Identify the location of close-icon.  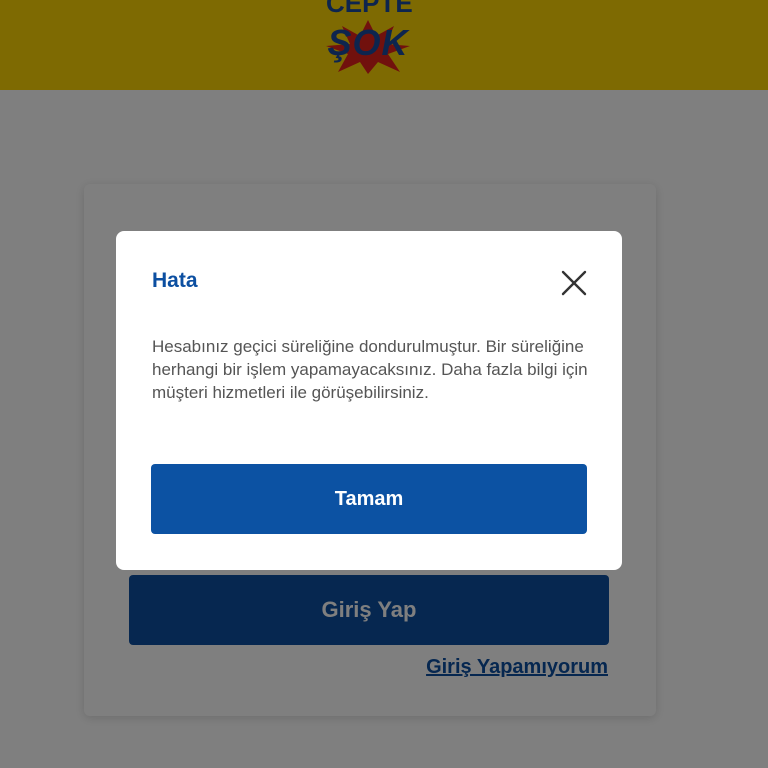
(574, 283).